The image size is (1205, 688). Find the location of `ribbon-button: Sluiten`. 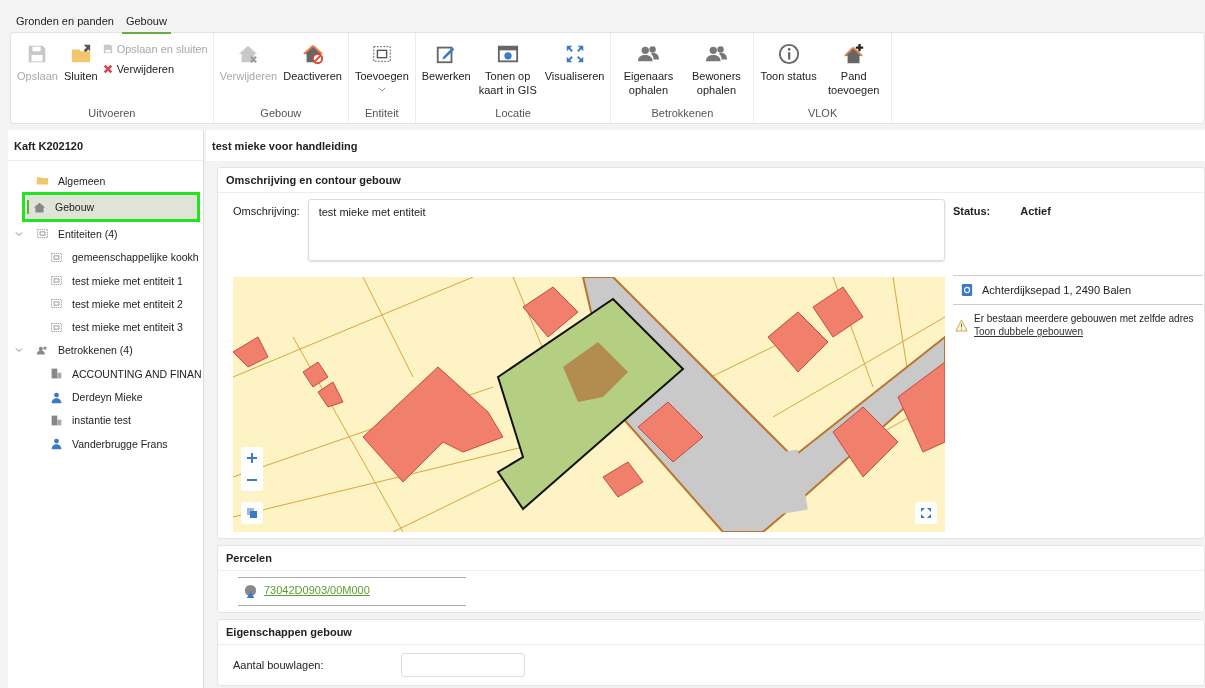

ribbon-button: Sluiten is located at coordinates (81, 75).